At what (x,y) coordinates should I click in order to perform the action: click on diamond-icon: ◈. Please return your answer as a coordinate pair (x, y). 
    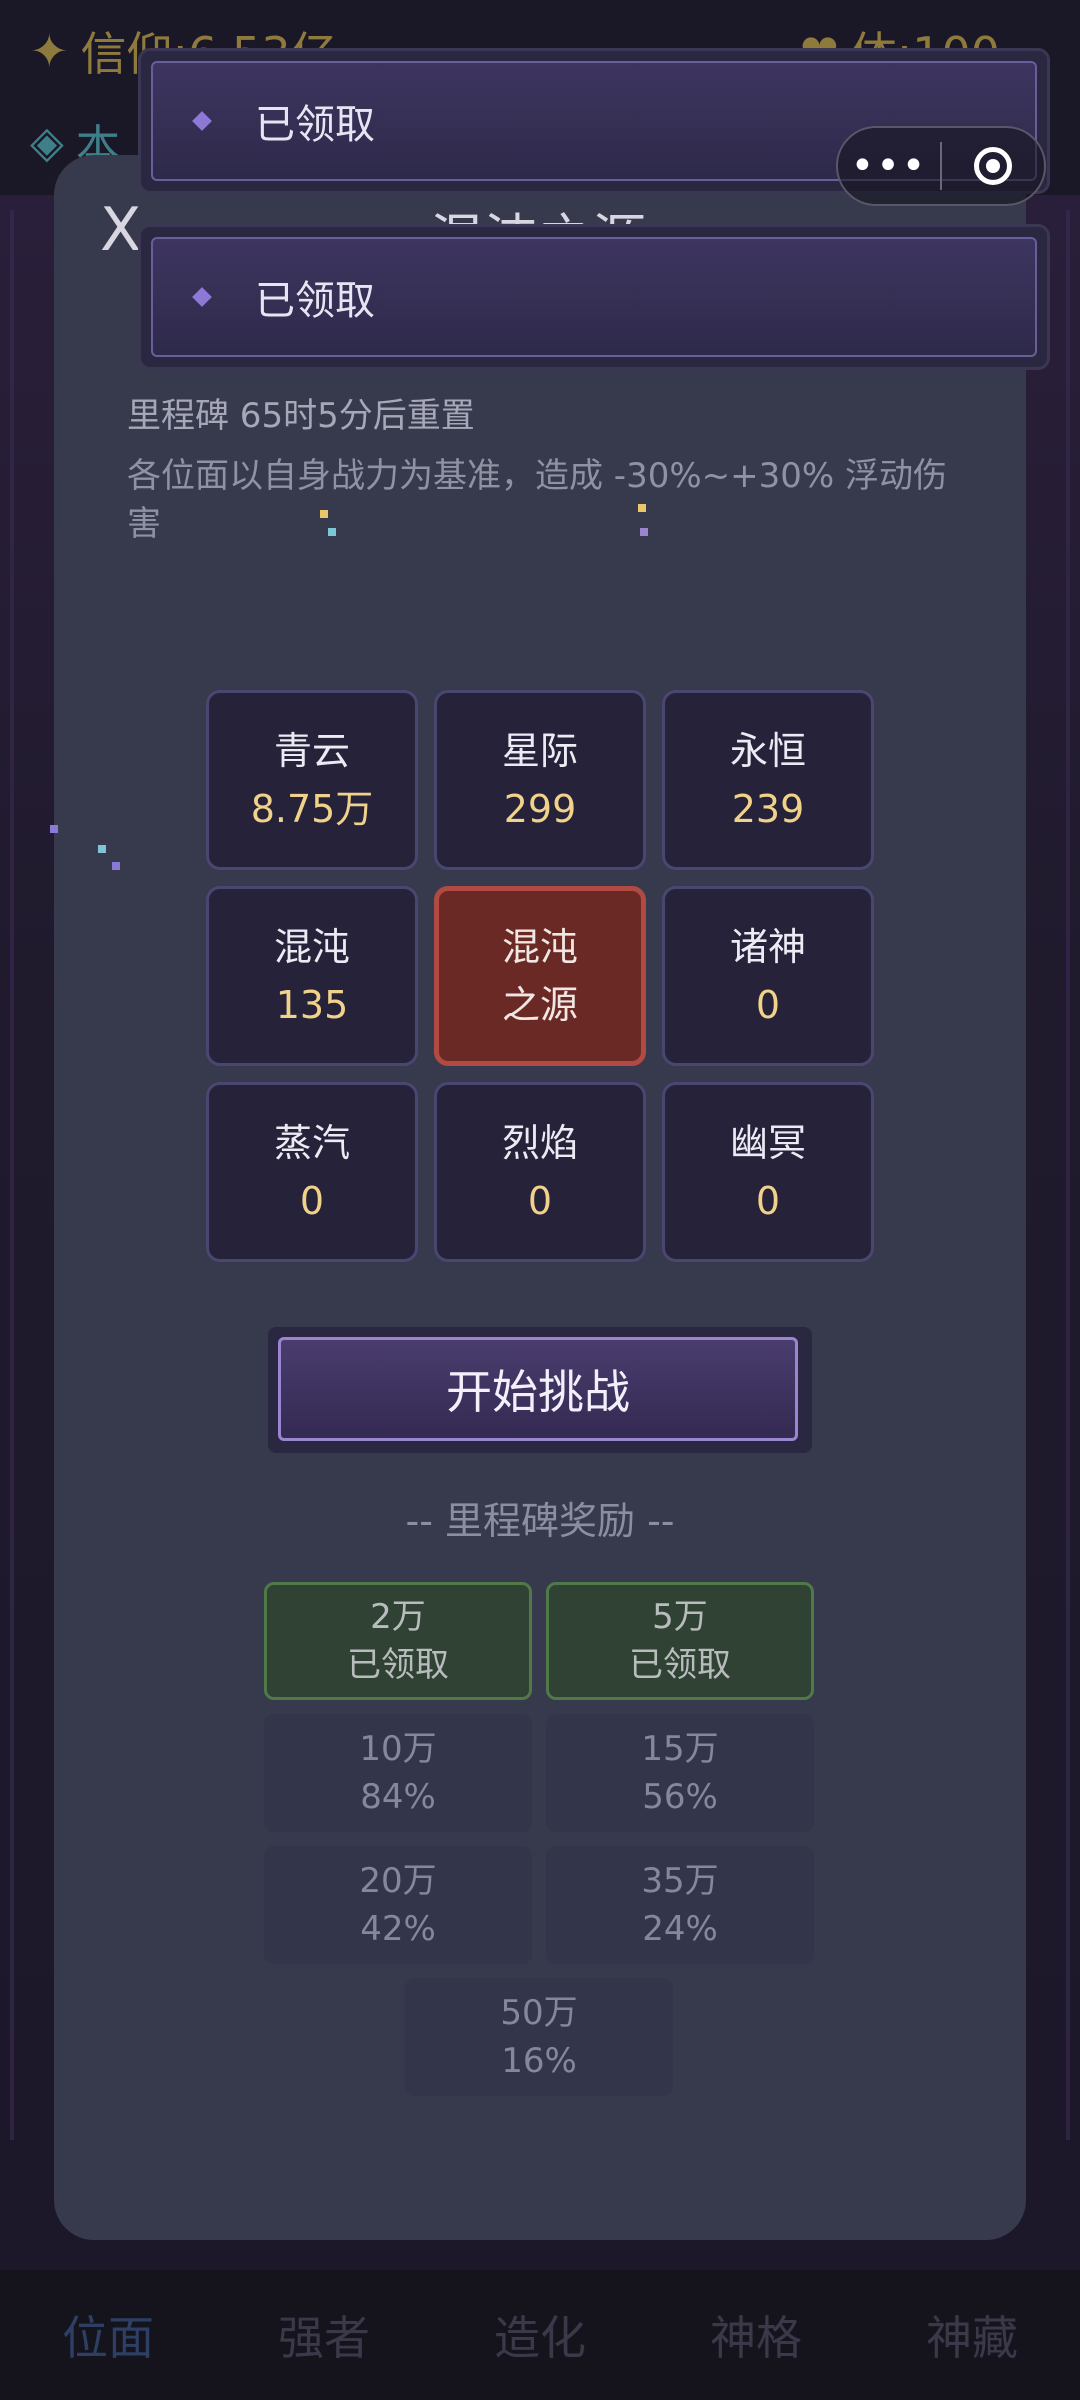
    Looking at the image, I should click on (47, 142).